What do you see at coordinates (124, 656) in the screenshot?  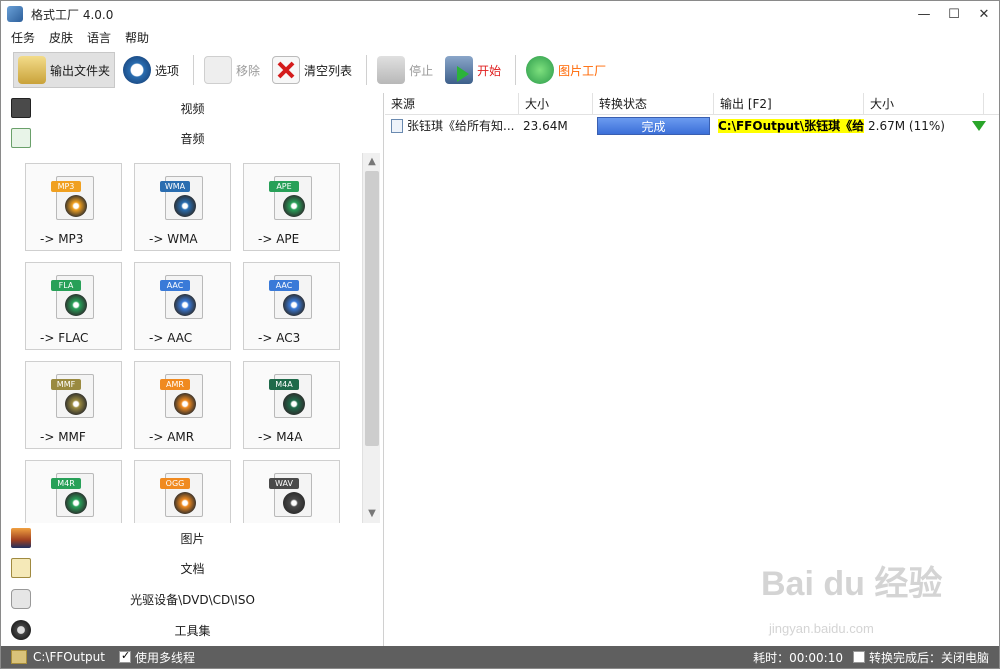 I see `multithread-checkbox` at bounding box center [124, 656].